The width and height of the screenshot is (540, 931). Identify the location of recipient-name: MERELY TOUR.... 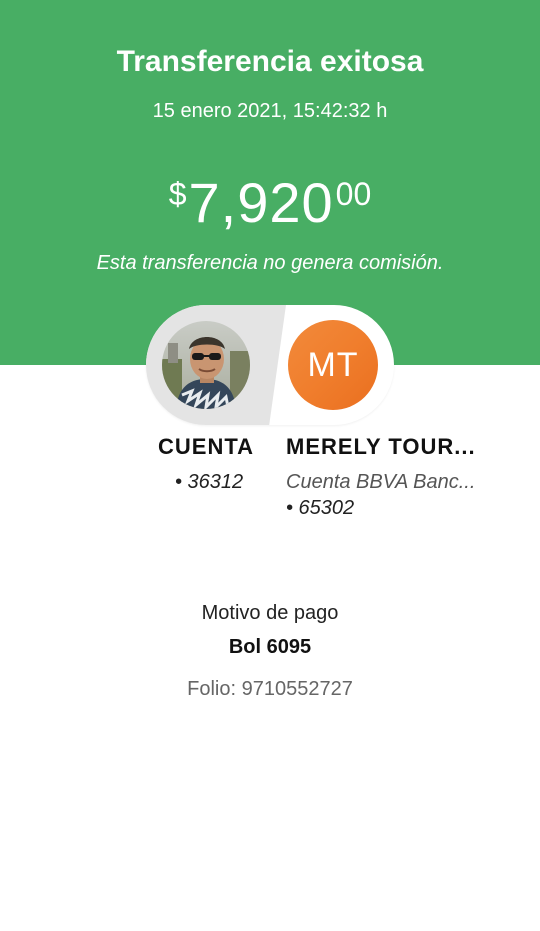
(381, 446).